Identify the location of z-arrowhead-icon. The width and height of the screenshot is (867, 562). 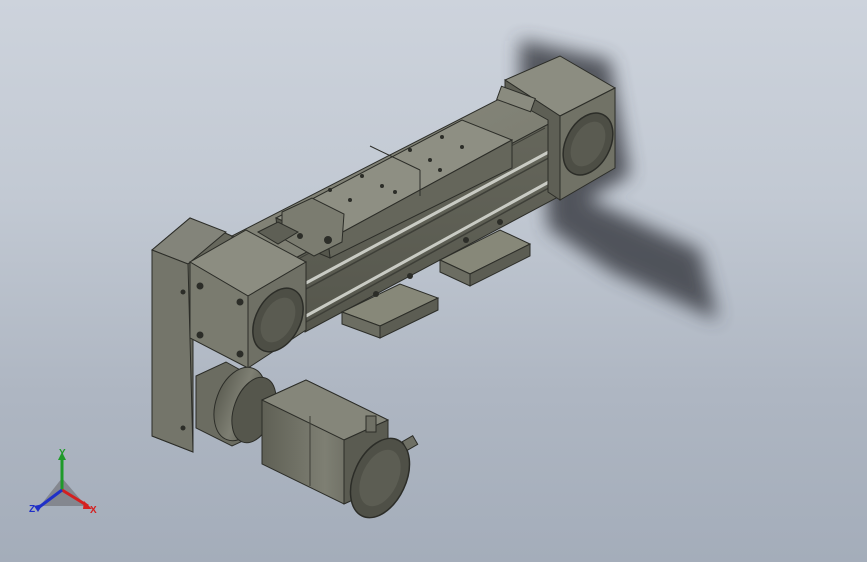
(38, 508).